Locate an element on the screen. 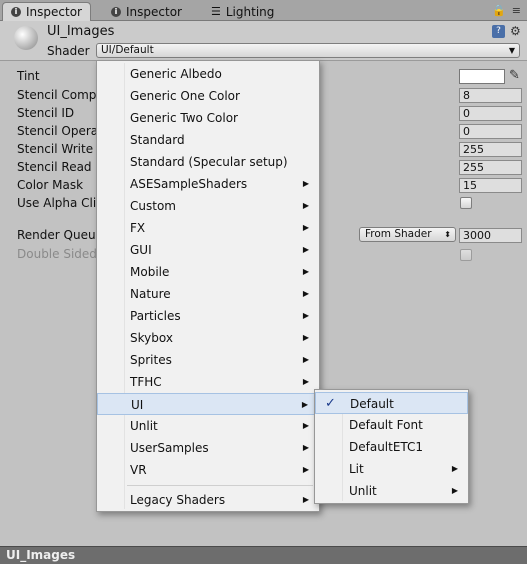 This screenshot has width=527, height=564. render-queue-label: Render Queue is located at coordinates (60, 235).